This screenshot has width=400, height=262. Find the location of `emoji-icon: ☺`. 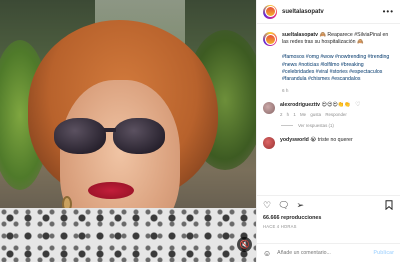

emoji-icon: ☺ is located at coordinates (267, 253).